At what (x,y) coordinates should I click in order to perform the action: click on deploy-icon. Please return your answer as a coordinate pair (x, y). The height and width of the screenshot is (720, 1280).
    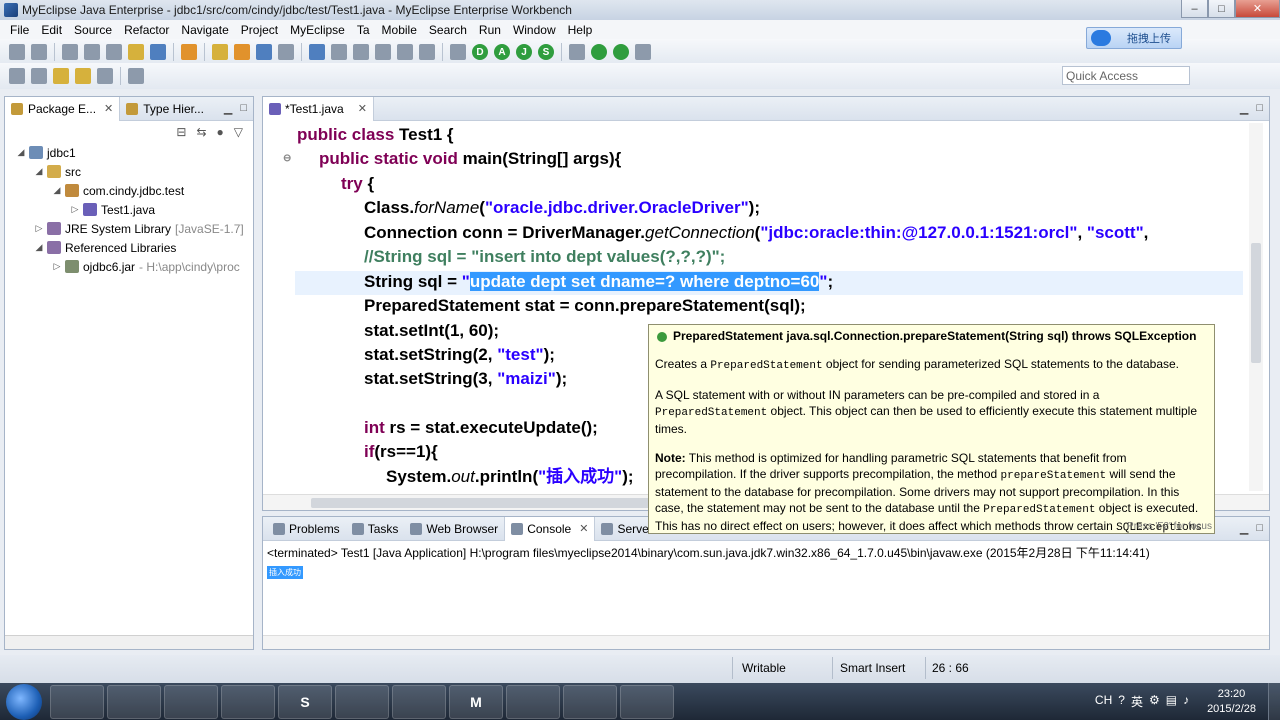
    Looking at the image, I should click on (264, 52).